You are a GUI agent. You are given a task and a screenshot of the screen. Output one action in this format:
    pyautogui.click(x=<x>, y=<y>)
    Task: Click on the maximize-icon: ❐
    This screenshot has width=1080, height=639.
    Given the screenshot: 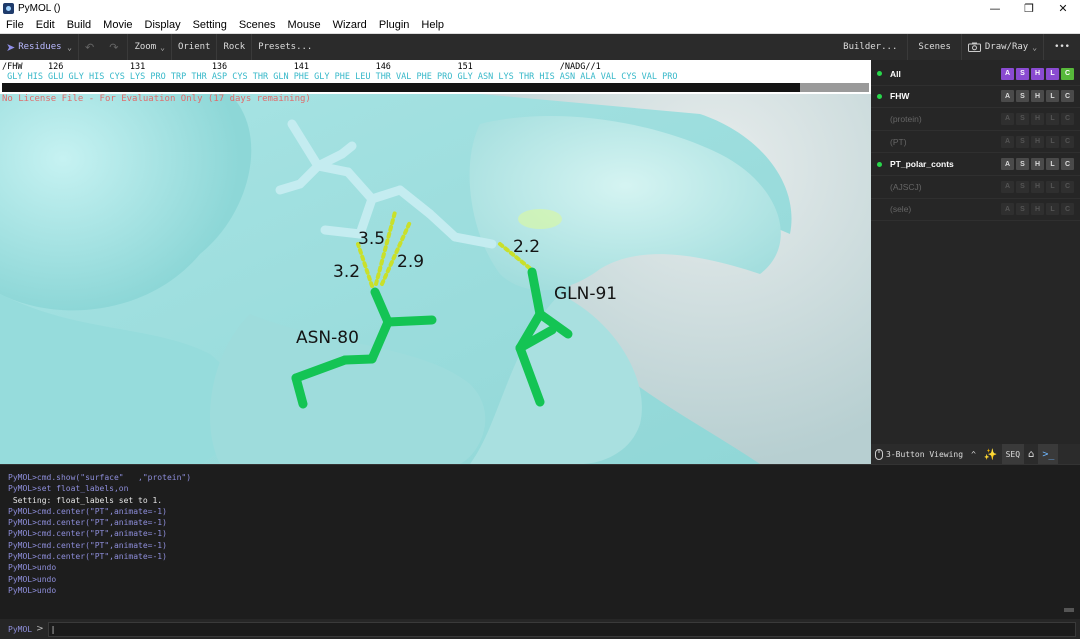 What is the action you would take?
    pyautogui.click(x=1029, y=8)
    